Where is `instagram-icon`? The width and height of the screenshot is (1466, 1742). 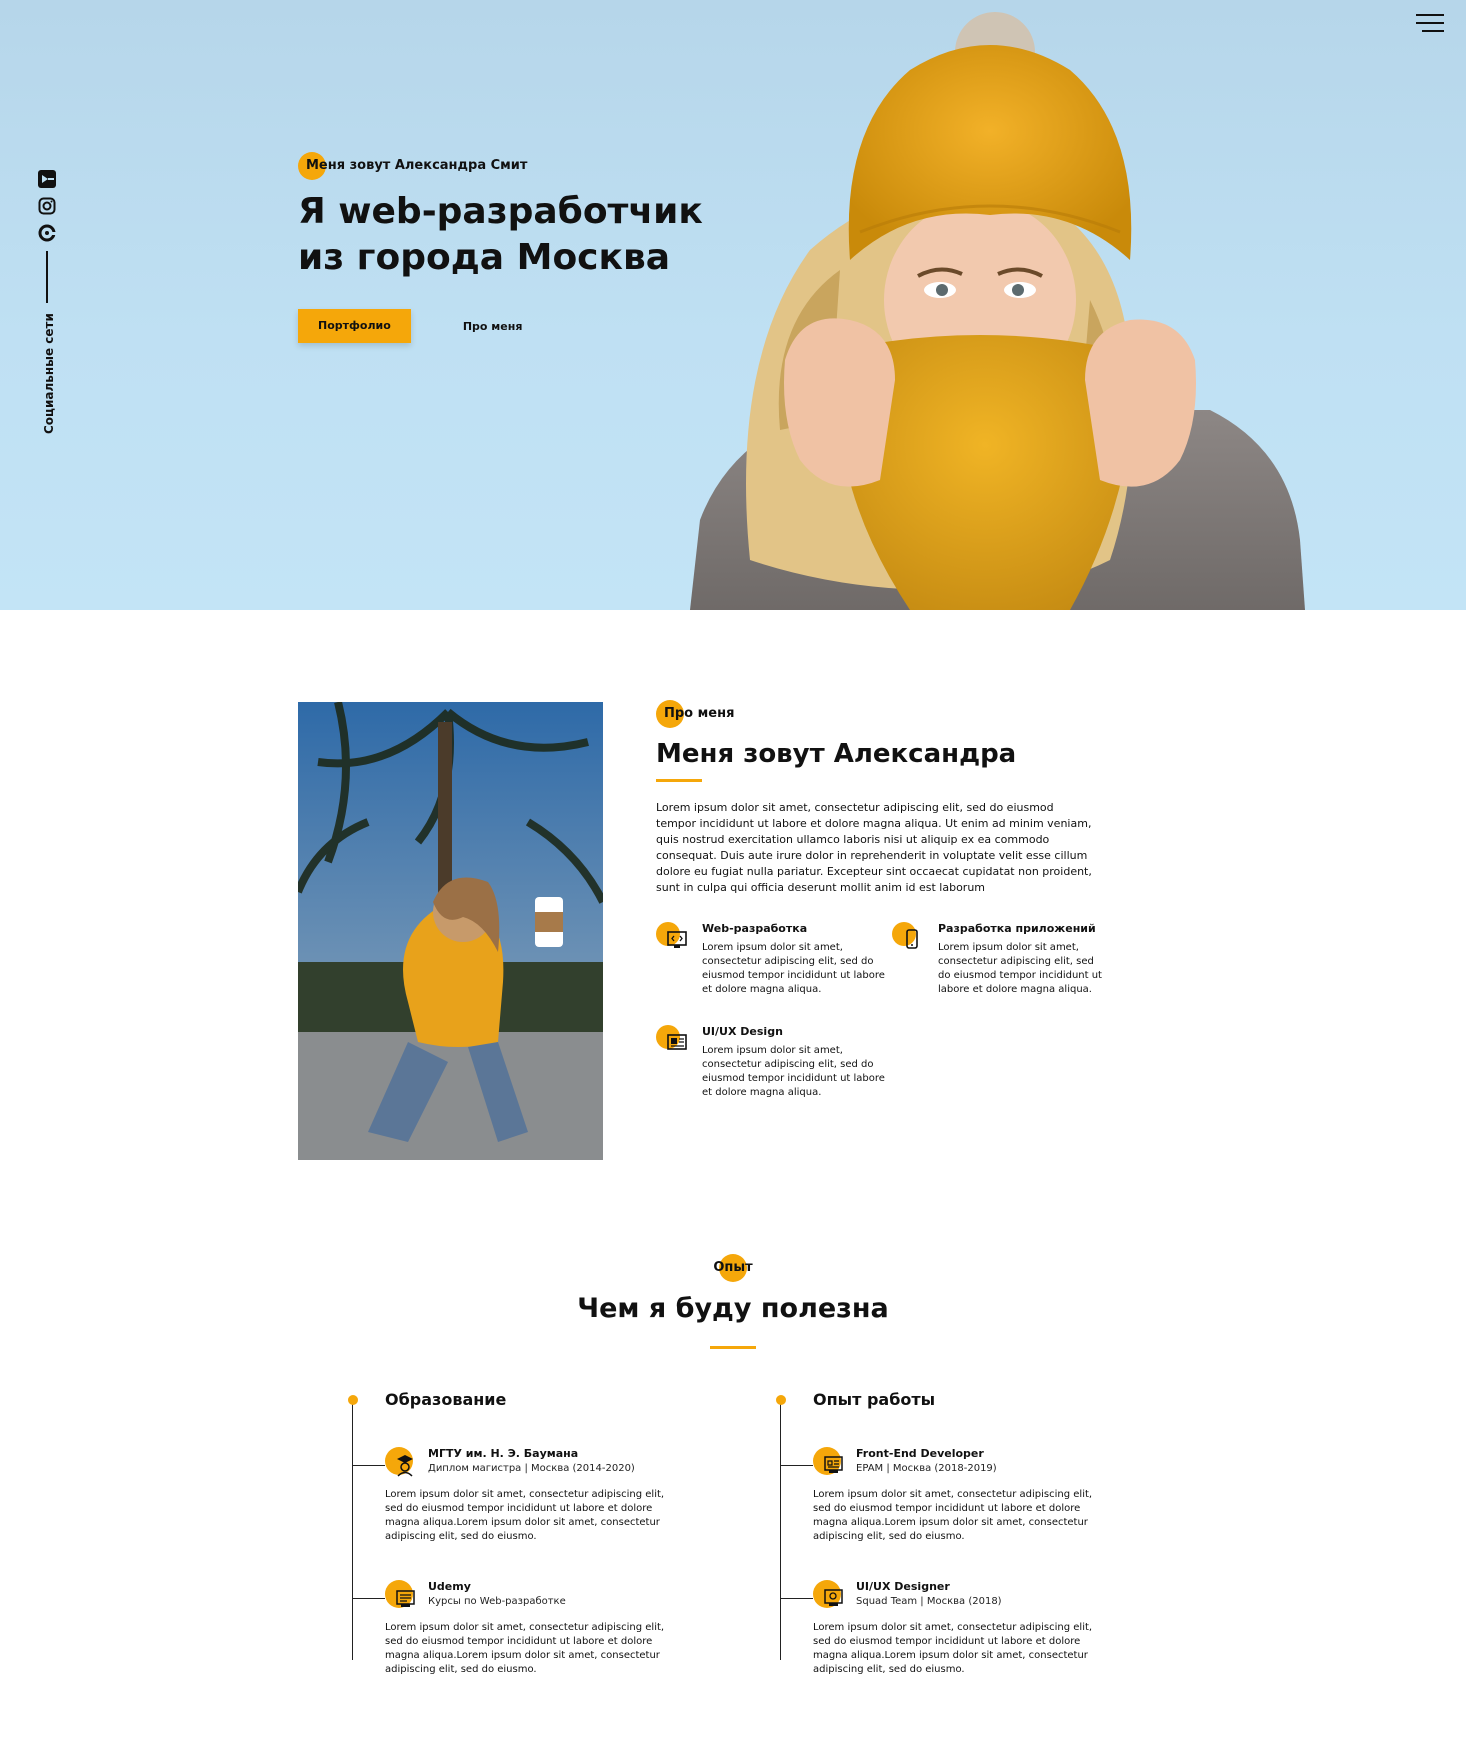 instagram-icon is located at coordinates (47, 206).